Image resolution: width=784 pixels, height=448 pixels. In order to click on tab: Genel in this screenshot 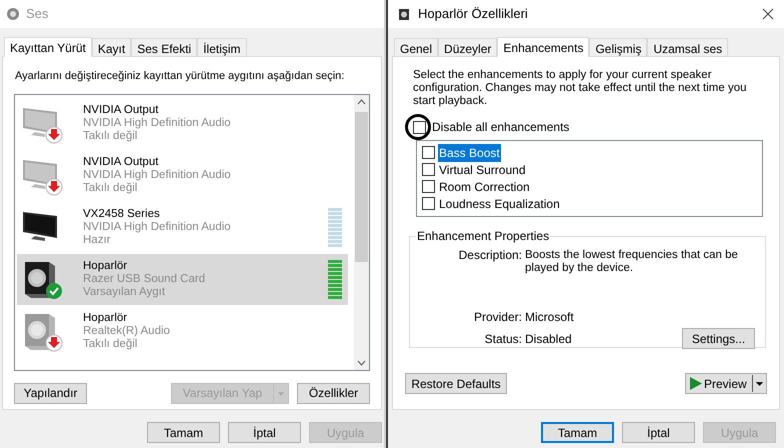, I will do `click(416, 47)`.